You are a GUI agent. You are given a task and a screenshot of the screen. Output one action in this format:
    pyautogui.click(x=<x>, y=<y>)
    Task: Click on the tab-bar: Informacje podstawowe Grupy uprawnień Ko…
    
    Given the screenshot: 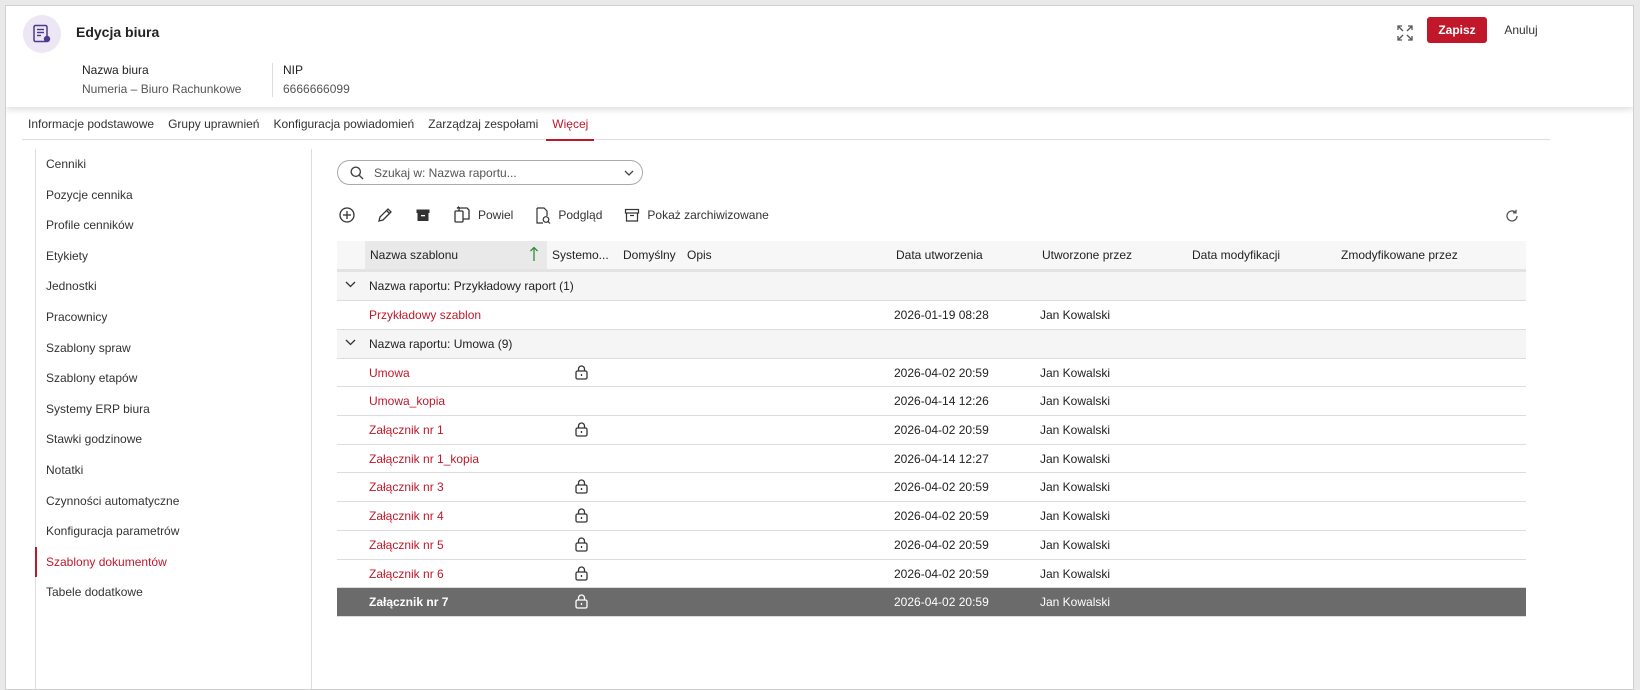 What is the action you would take?
    pyautogui.click(x=786, y=127)
    